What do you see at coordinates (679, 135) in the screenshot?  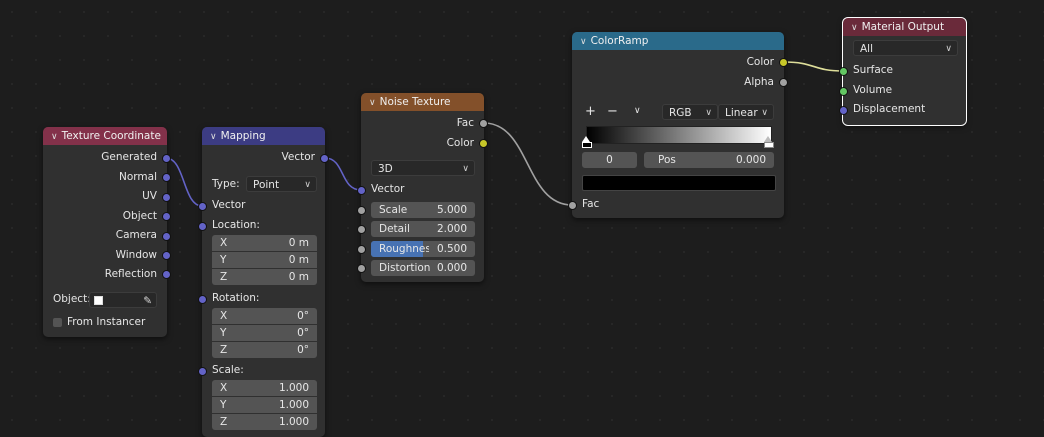 I see `color-ramp-gradient` at bounding box center [679, 135].